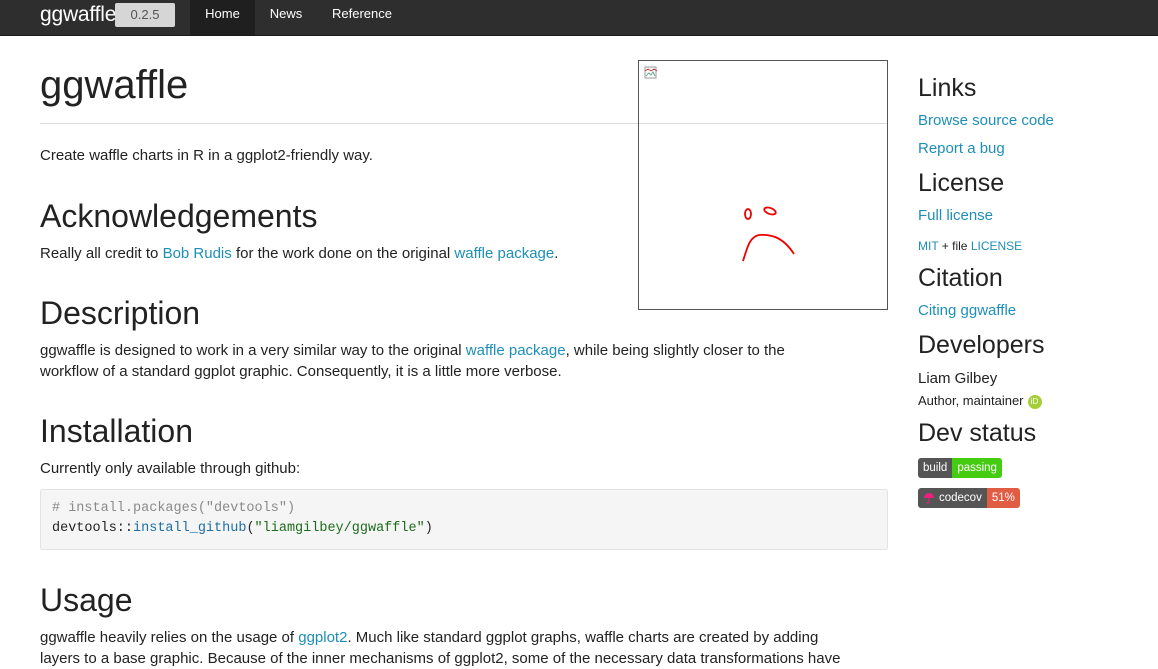 This screenshot has width=1158, height=669. Describe the element at coordinates (78, 15) in the screenshot. I see `brand-link: ggwaffle` at that location.